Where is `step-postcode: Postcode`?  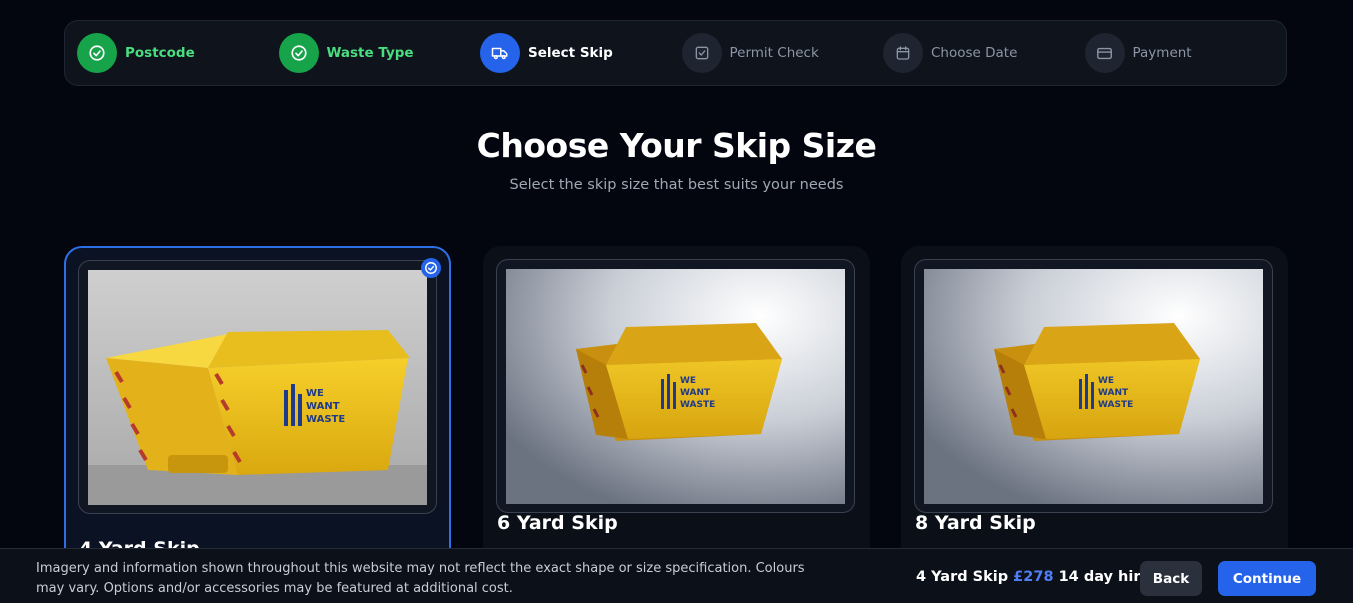 step-postcode: Postcode is located at coordinates (178, 53).